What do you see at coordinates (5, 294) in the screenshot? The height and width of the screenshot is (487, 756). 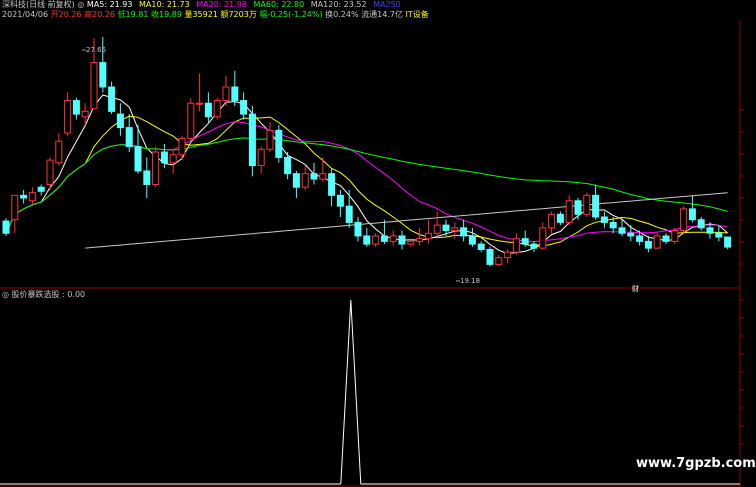 I see `indicator-settings-icon: ◎` at bounding box center [5, 294].